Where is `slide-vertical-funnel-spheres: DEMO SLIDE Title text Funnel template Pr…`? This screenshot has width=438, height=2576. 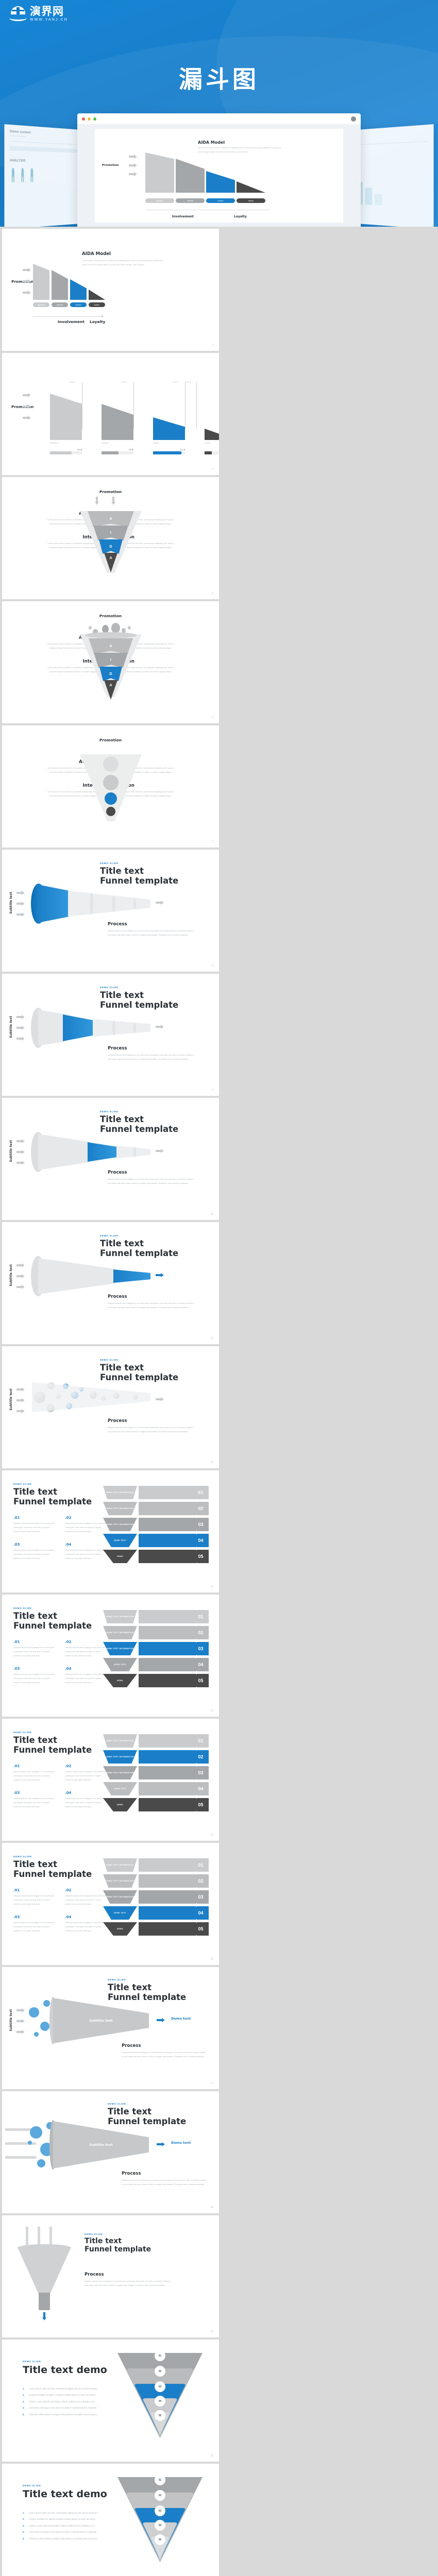 slide-vertical-funnel-spheres: DEMO SLIDE Title text Funnel template Pr… is located at coordinates (110, 2276).